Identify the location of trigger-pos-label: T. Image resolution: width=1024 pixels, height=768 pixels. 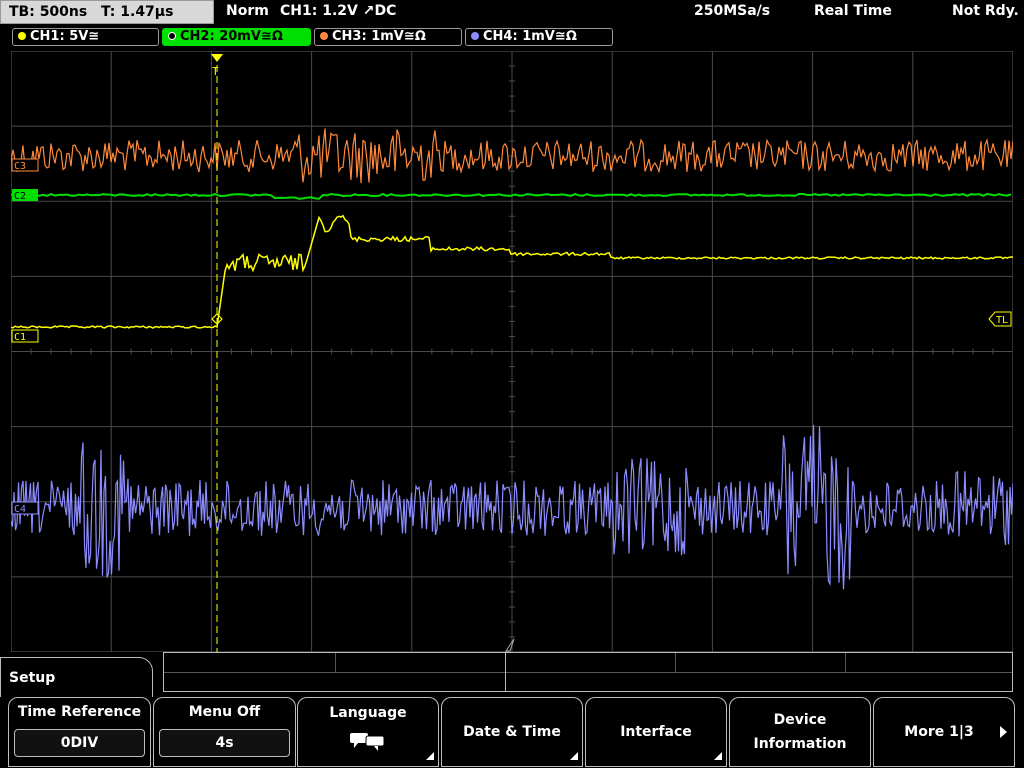
(215, 71).